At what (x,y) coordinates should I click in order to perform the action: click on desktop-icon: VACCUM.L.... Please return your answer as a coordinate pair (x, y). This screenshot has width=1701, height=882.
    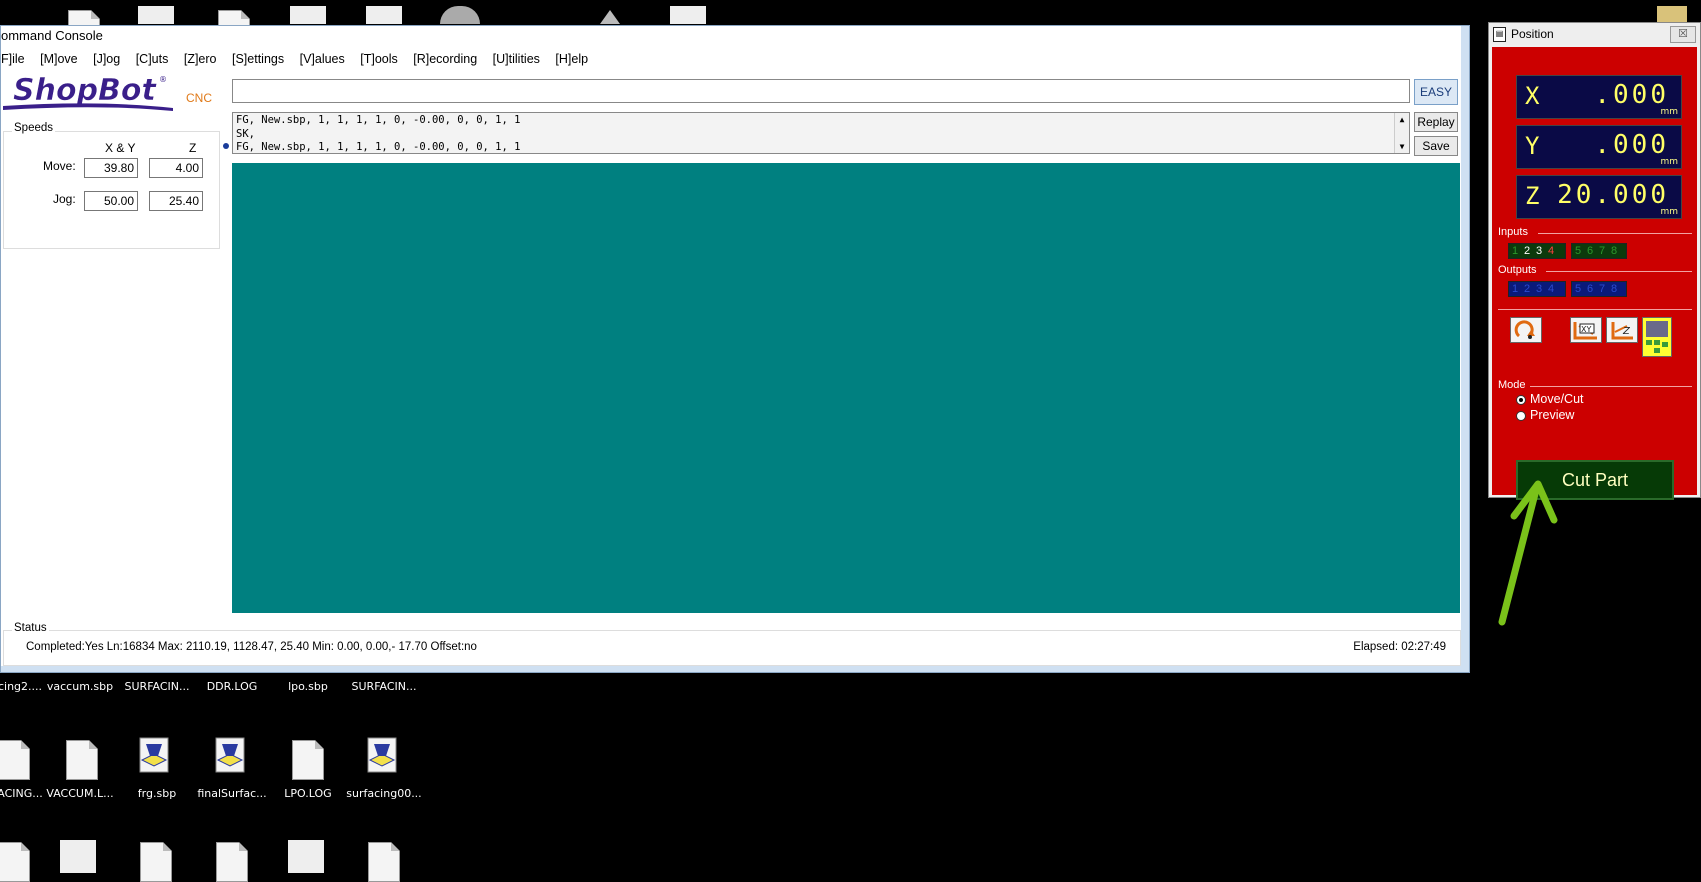
    Looking at the image, I should click on (80, 793).